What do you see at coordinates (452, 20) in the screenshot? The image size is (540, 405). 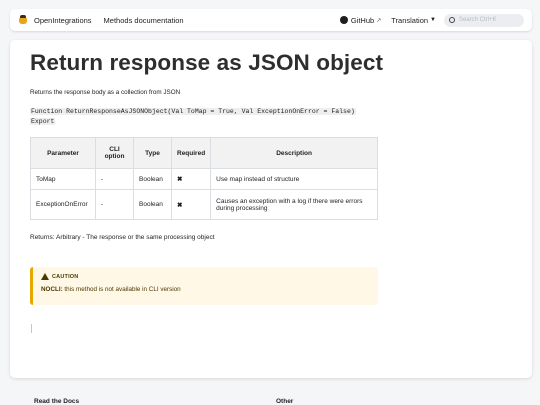 I see `search-icon` at bounding box center [452, 20].